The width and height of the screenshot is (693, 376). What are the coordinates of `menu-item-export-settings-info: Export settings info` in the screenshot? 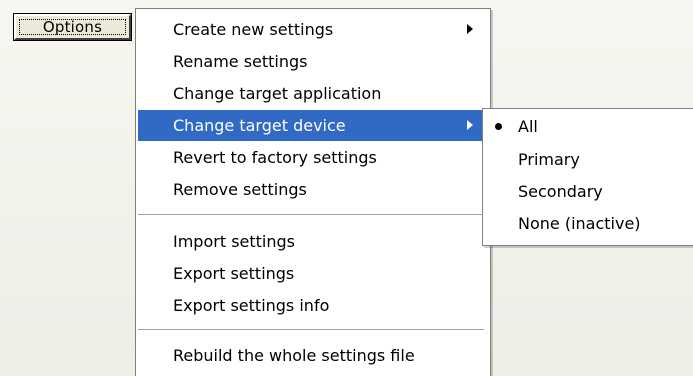 It's located at (313, 305).